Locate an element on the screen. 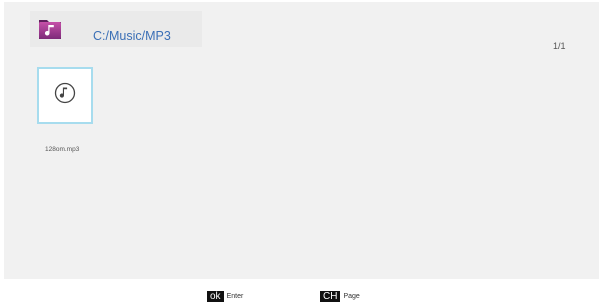 The image size is (603, 304). page-hint: CH Page is located at coordinates (340, 296).